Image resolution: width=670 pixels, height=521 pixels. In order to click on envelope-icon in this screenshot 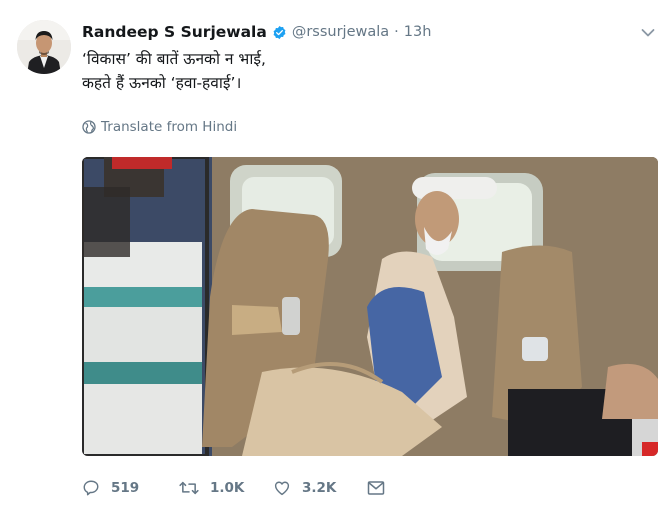, I will do `click(376, 488)`.